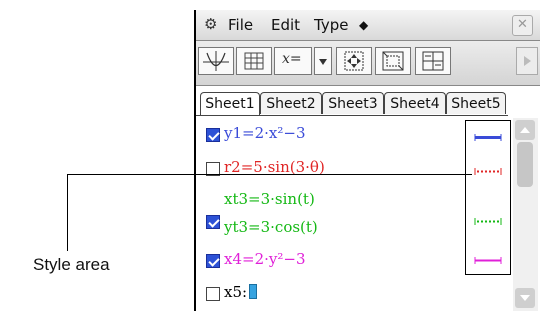  I want to click on row-1-checkbox, so click(213, 135).